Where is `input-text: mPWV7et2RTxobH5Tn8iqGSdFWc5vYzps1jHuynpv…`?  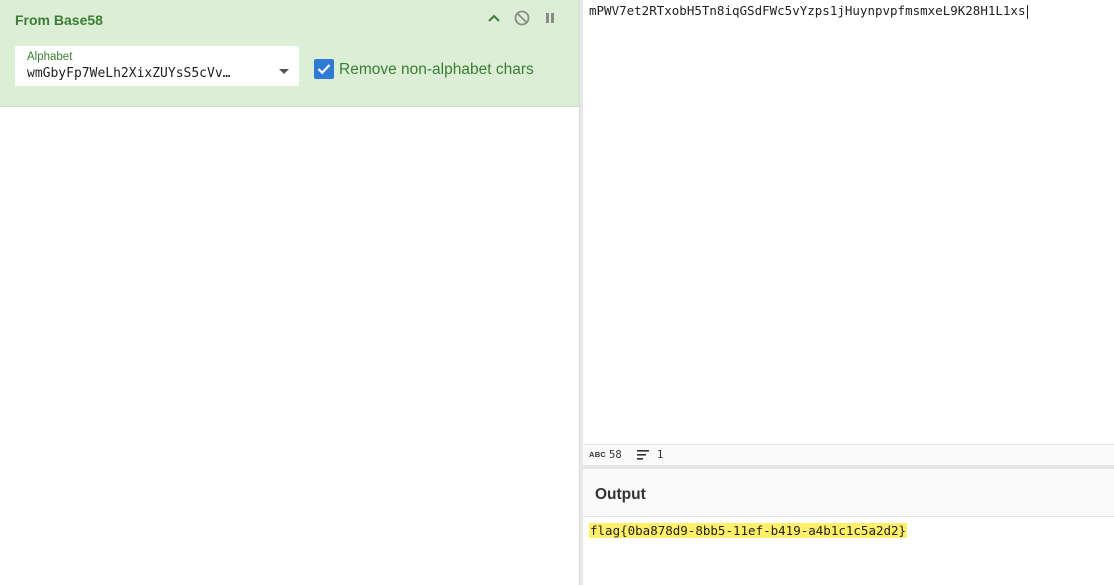
input-text: mPWV7et2RTxobH5Tn8iqGSdFWc5vYzps1jHuynpv… is located at coordinates (807, 10).